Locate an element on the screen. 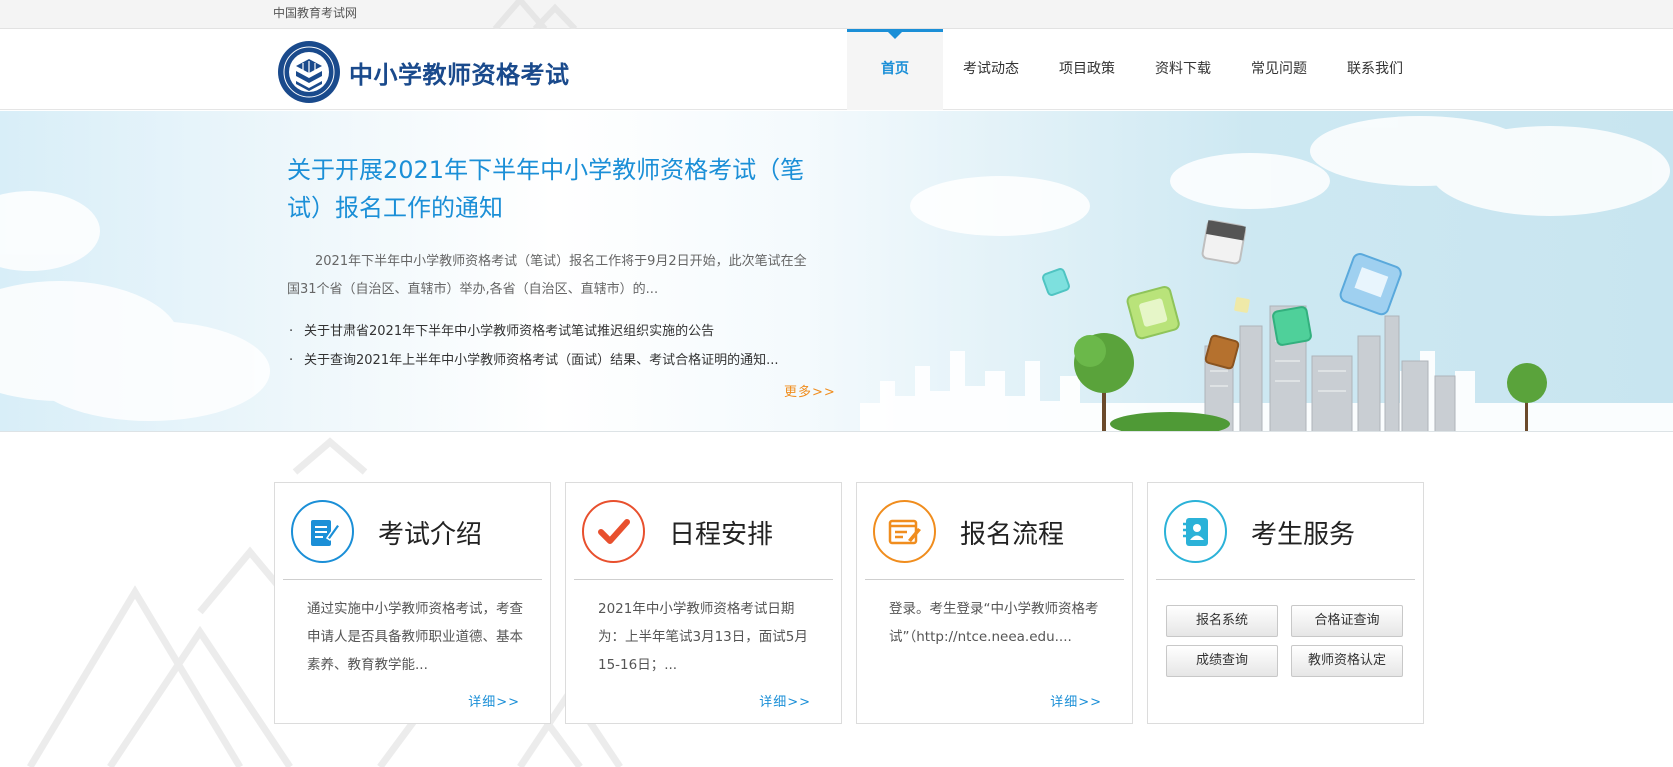 Image resolution: width=1673 pixels, height=767 pixels. contact-book-icon is located at coordinates (1195, 531).